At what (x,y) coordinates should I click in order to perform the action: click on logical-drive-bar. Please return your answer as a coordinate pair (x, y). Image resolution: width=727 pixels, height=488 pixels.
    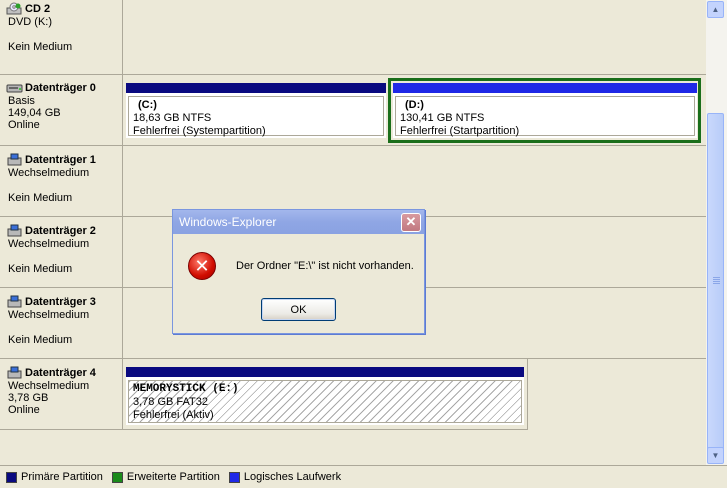
    Looking at the image, I should click on (545, 88).